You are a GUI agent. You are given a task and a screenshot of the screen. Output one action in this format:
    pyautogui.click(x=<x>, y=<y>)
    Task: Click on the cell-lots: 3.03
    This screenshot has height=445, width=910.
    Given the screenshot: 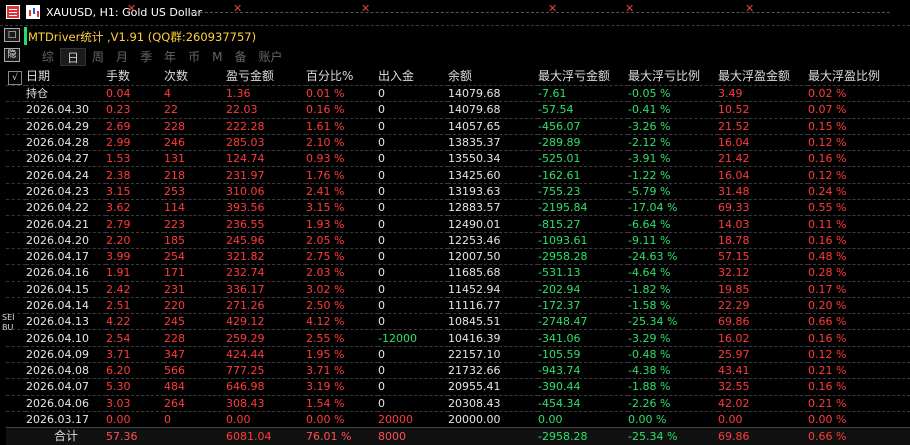 What is the action you would take?
    pyautogui.click(x=135, y=403)
    